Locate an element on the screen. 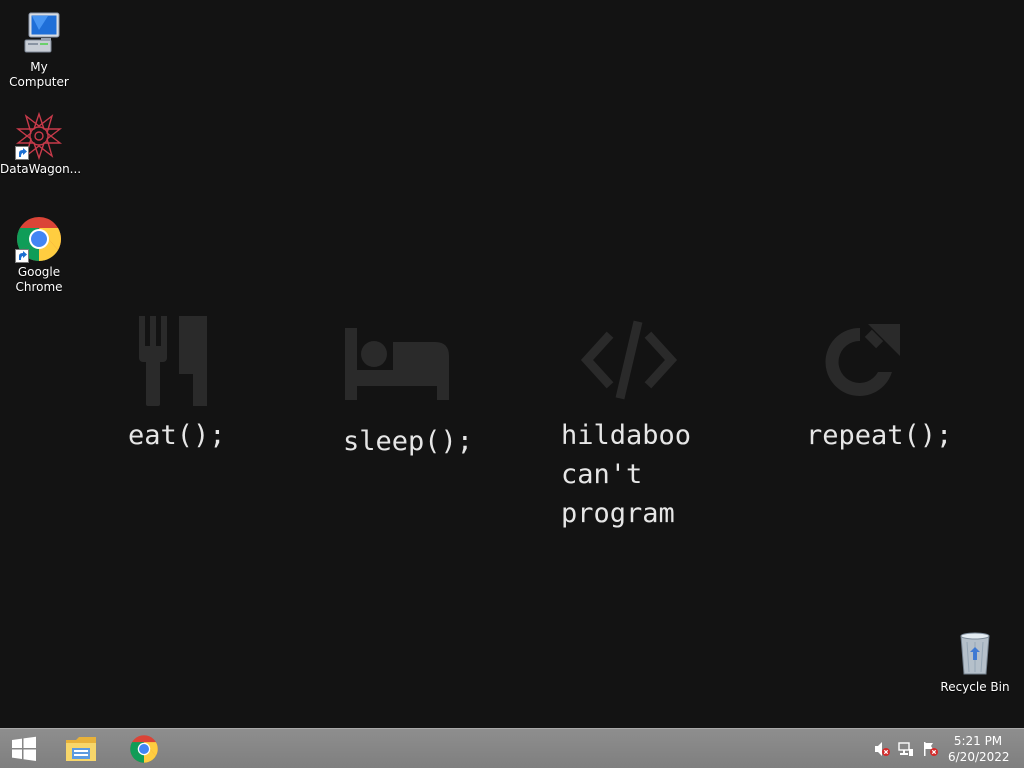 This screenshot has height=768, width=1024. taskbar: 5:21 PM 6/20/2022 is located at coordinates (512, 748).